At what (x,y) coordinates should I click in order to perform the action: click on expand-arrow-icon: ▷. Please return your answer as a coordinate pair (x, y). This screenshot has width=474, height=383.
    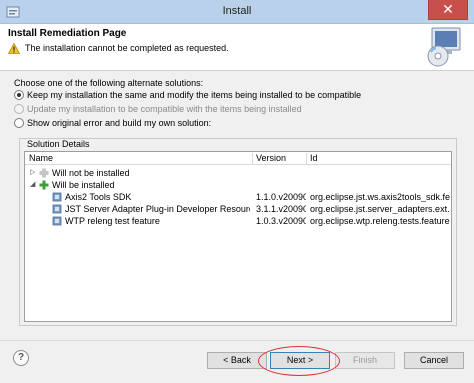
    Looking at the image, I should click on (33, 172).